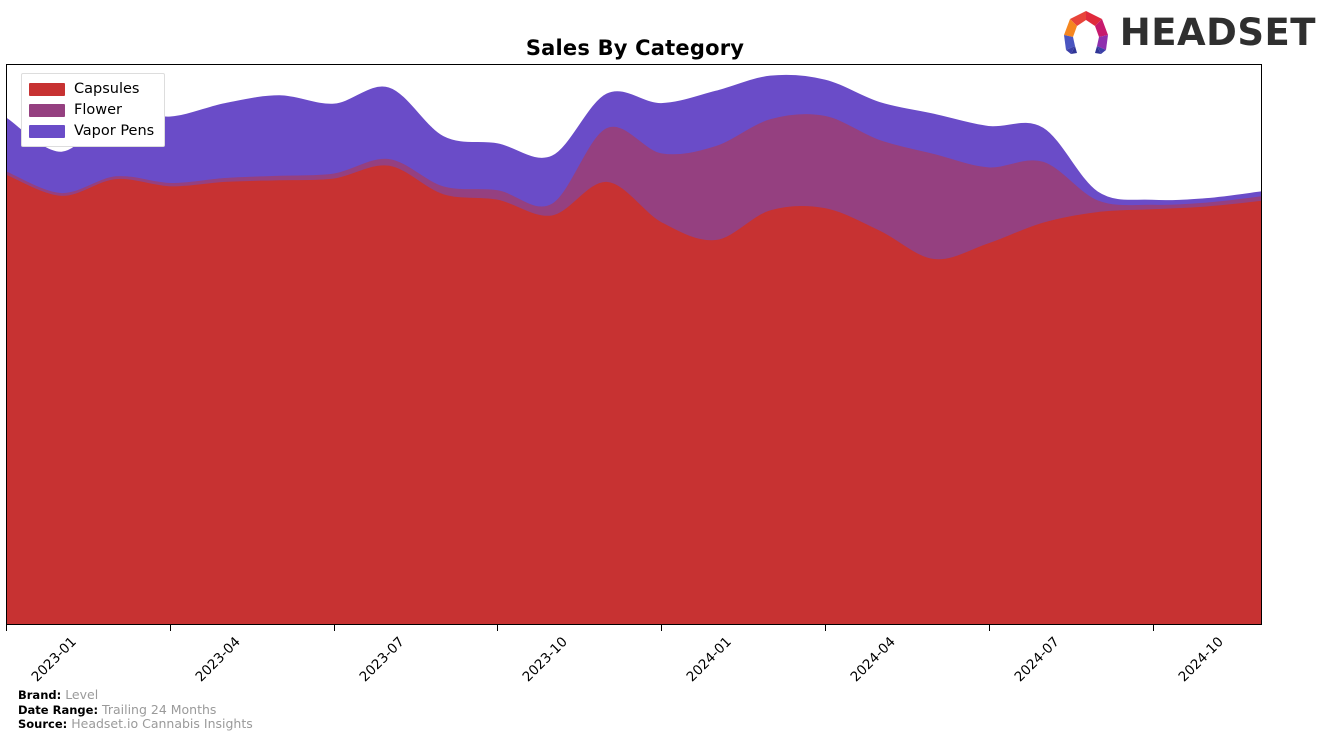 This screenshot has width=1324, height=742. I want to click on footnote-key: Source:, so click(43, 724).